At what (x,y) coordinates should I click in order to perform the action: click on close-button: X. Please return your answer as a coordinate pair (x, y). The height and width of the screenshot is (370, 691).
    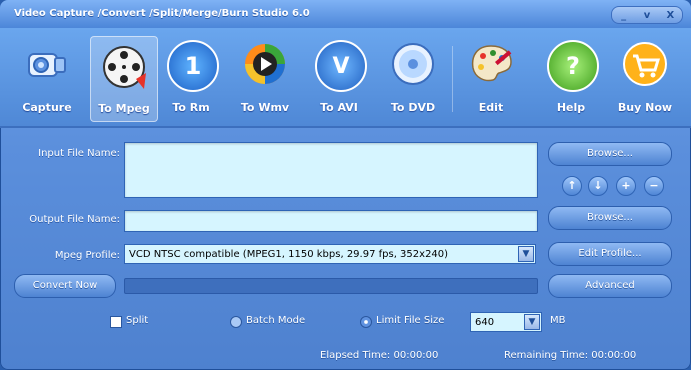
    Looking at the image, I should click on (670, 15).